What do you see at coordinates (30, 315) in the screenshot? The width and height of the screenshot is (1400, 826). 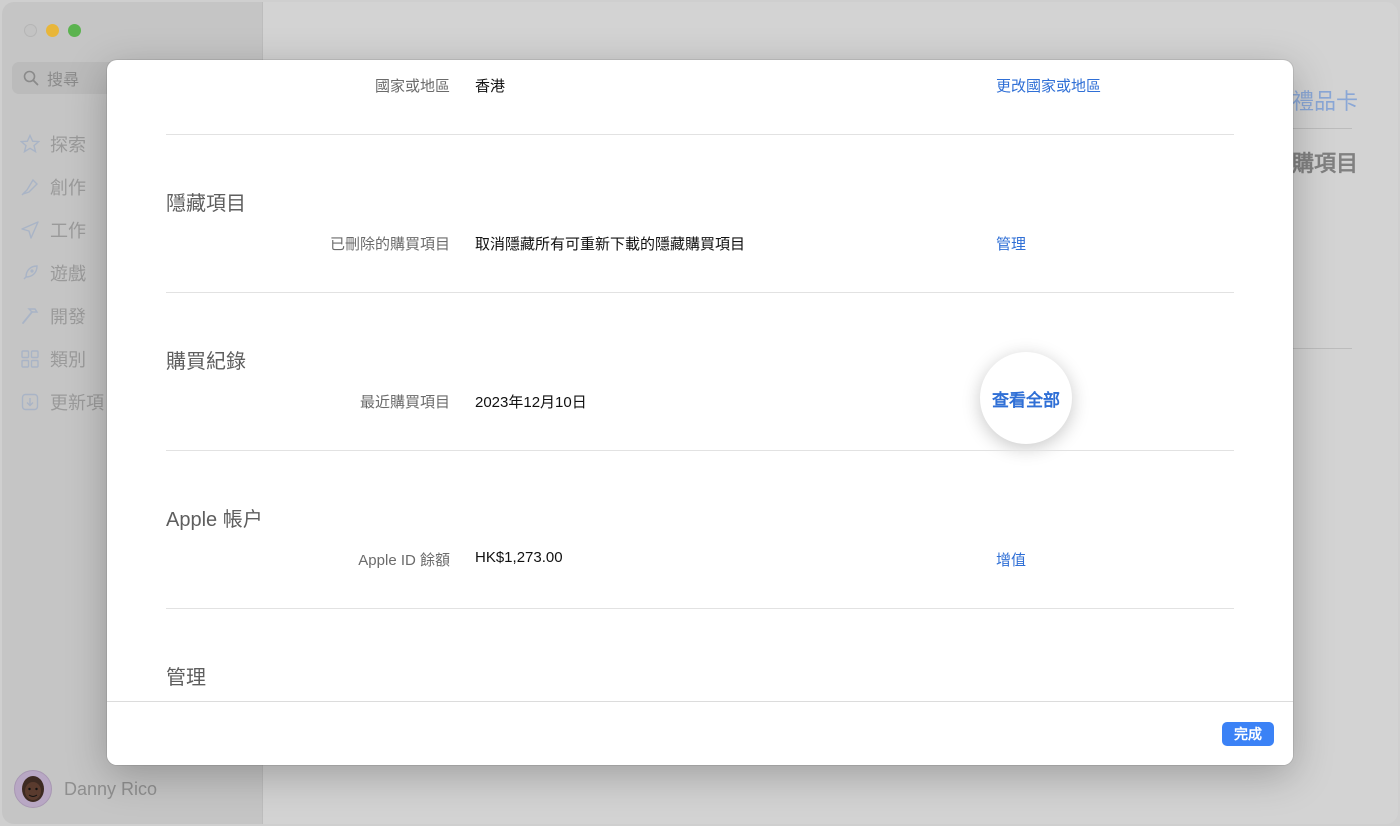 I see `hammer-icon` at bounding box center [30, 315].